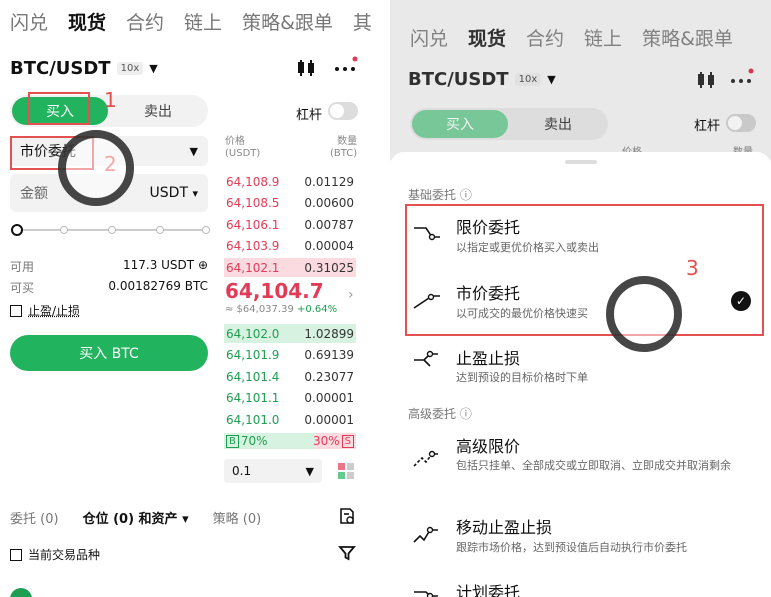 The width and height of the screenshot is (771, 597). What do you see at coordinates (87, 21) in the screenshot?
I see `tab-spot: 现货` at bounding box center [87, 21].